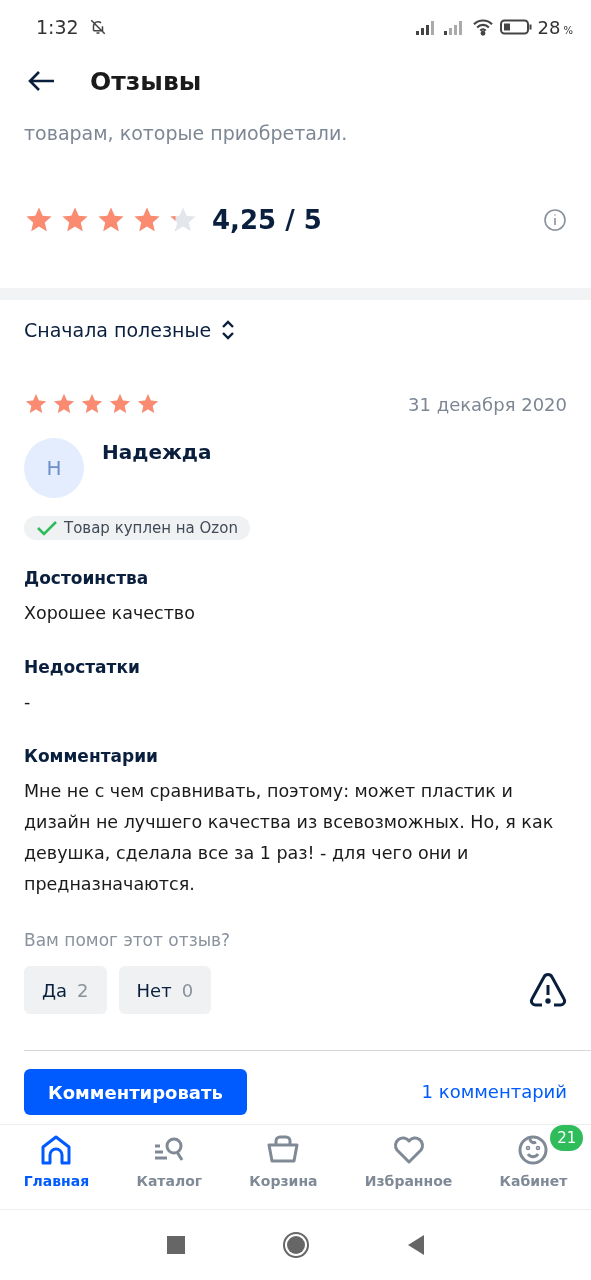 The image size is (591, 1280). Describe the element at coordinates (135, 1092) in the screenshot. I see `comment-button: Комментировать` at that location.